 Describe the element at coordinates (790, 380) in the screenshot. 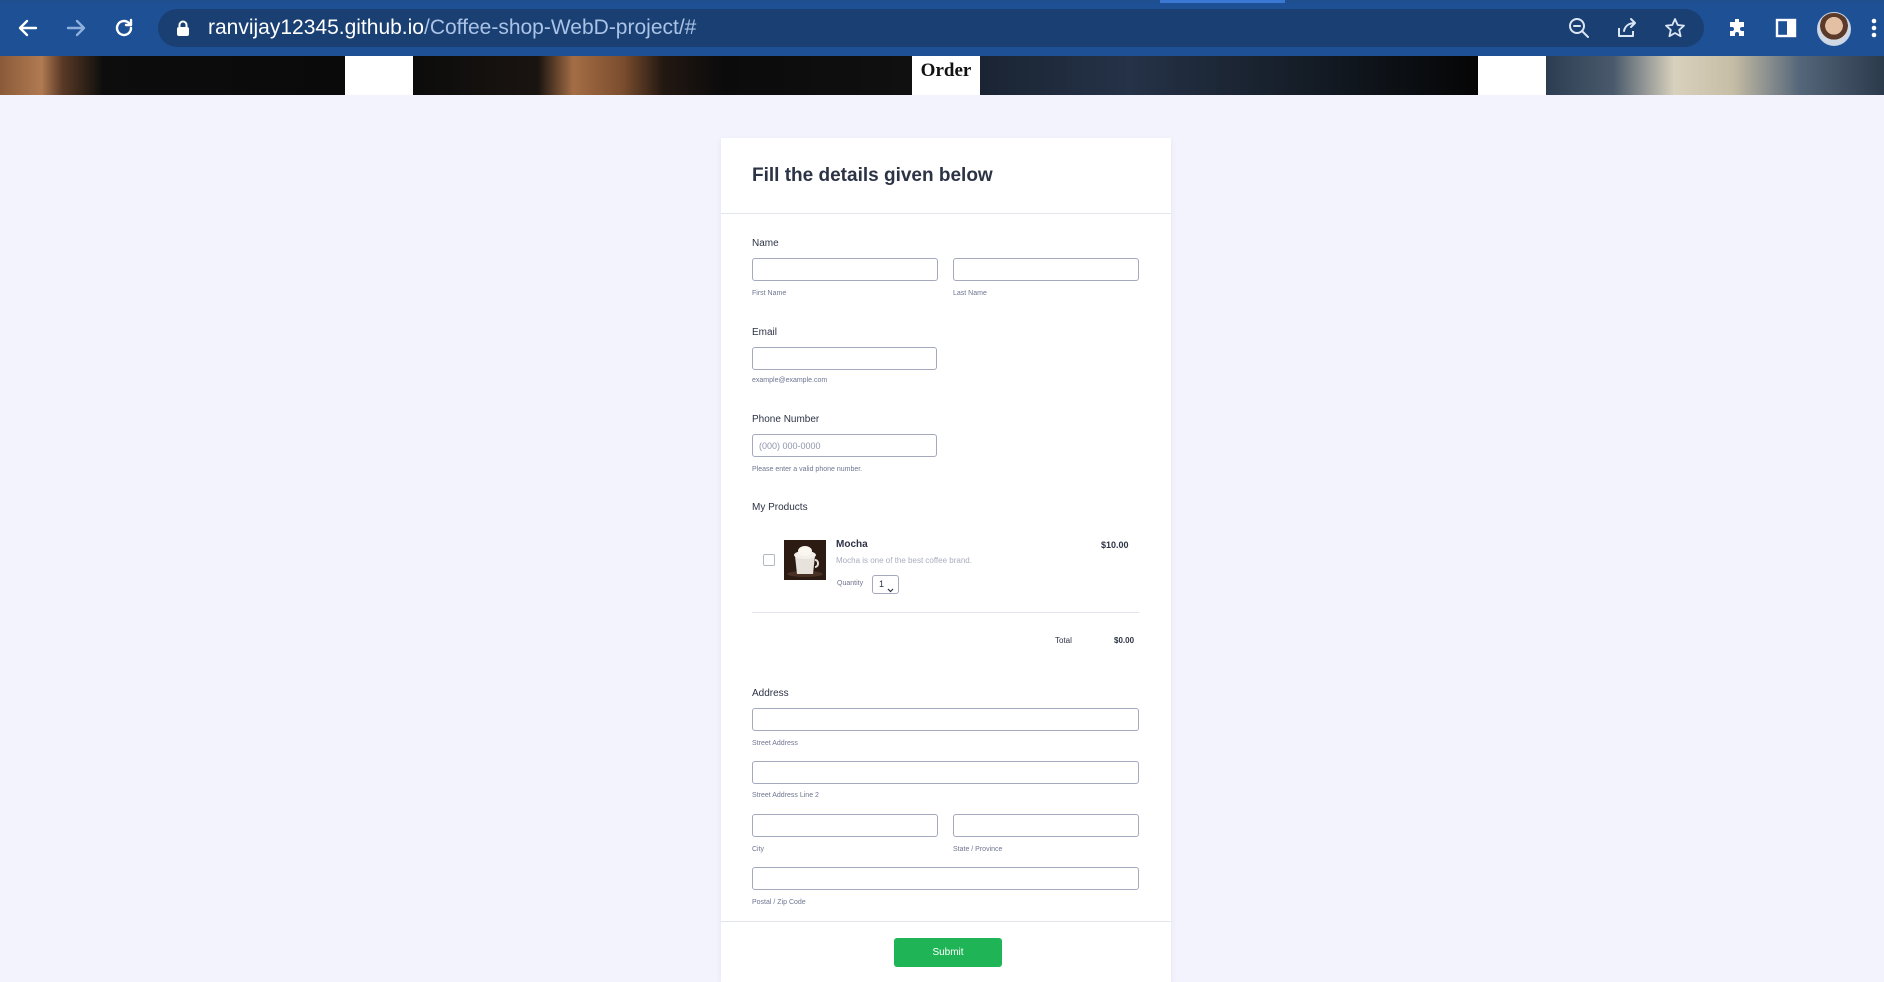

I see `email-sublabel: example@example.com` at that location.